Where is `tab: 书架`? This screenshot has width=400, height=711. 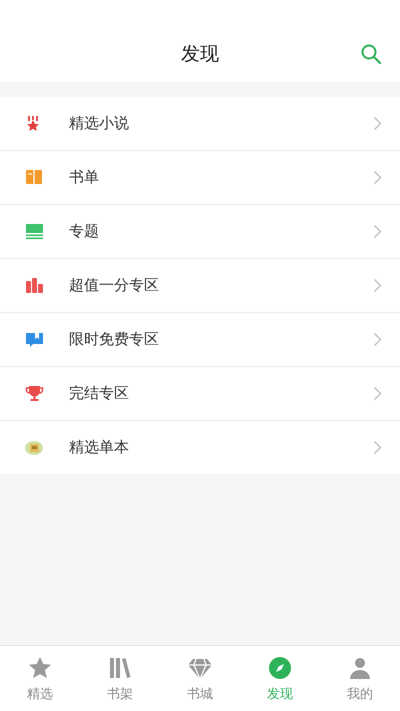
tab: 书架 is located at coordinates (120, 678).